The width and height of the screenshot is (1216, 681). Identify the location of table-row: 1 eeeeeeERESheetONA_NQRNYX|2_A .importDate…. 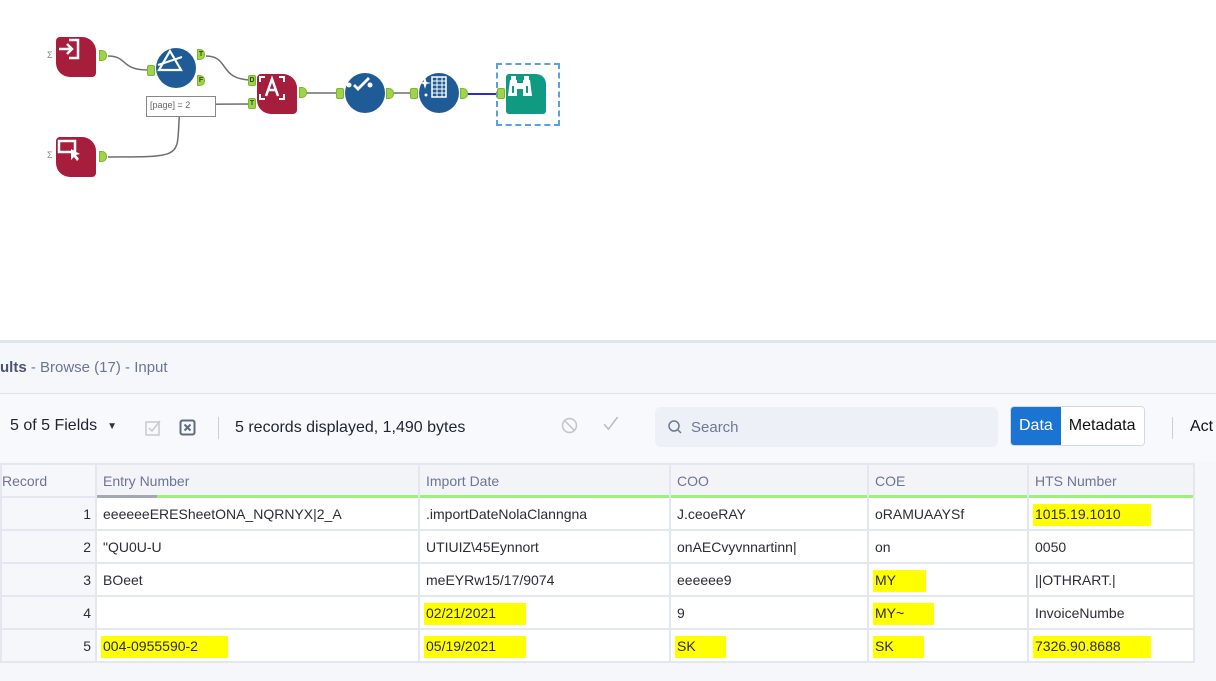
(597, 513).